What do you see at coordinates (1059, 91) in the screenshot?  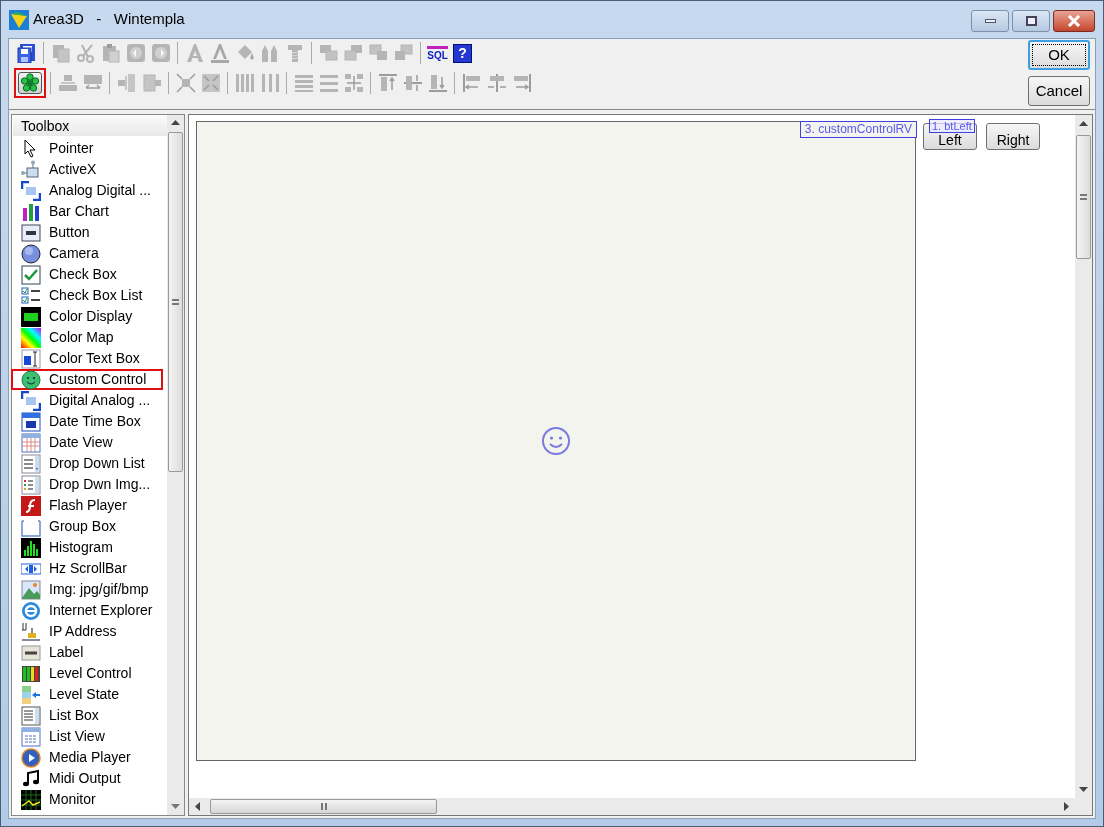 I see `cancel-button: Cancel` at bounding box center [1059, 91].